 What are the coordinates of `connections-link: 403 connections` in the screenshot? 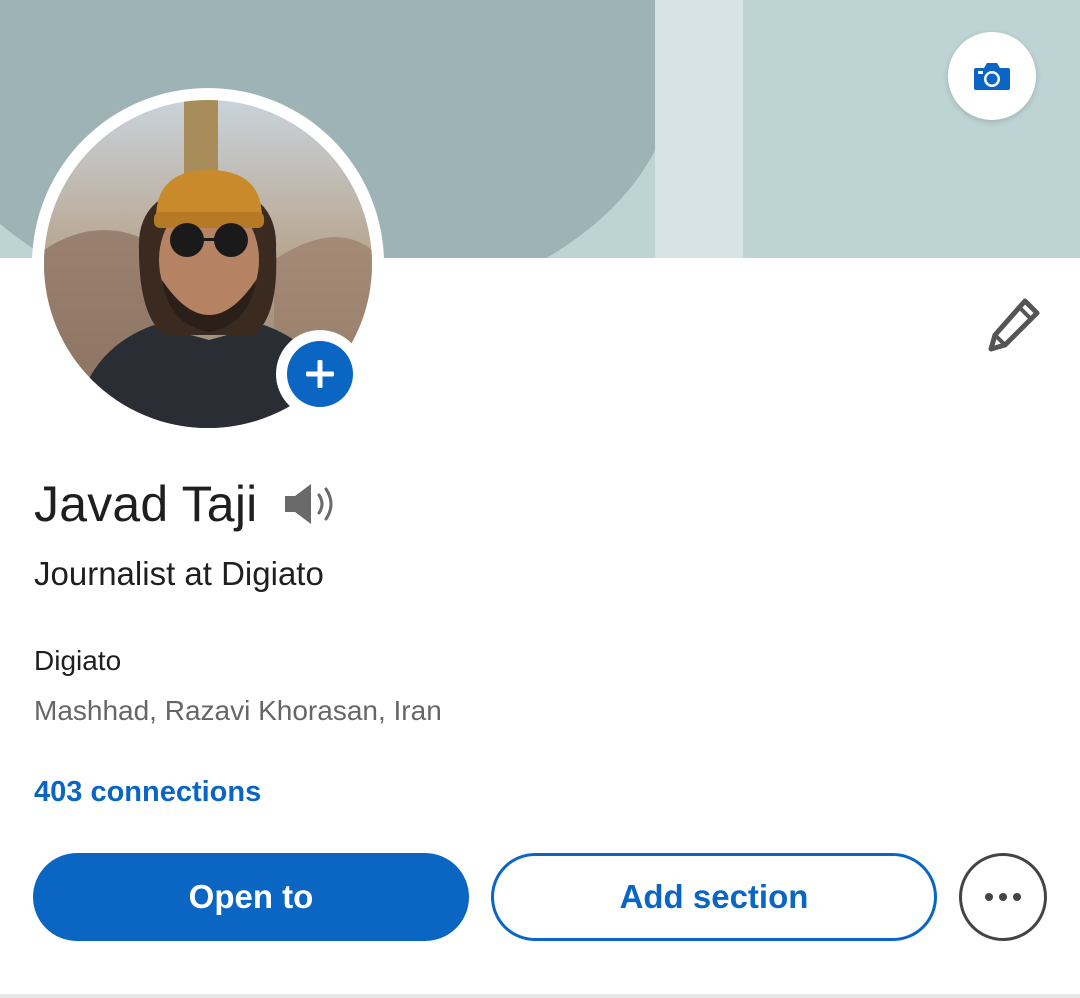 It's located at (147, 792).